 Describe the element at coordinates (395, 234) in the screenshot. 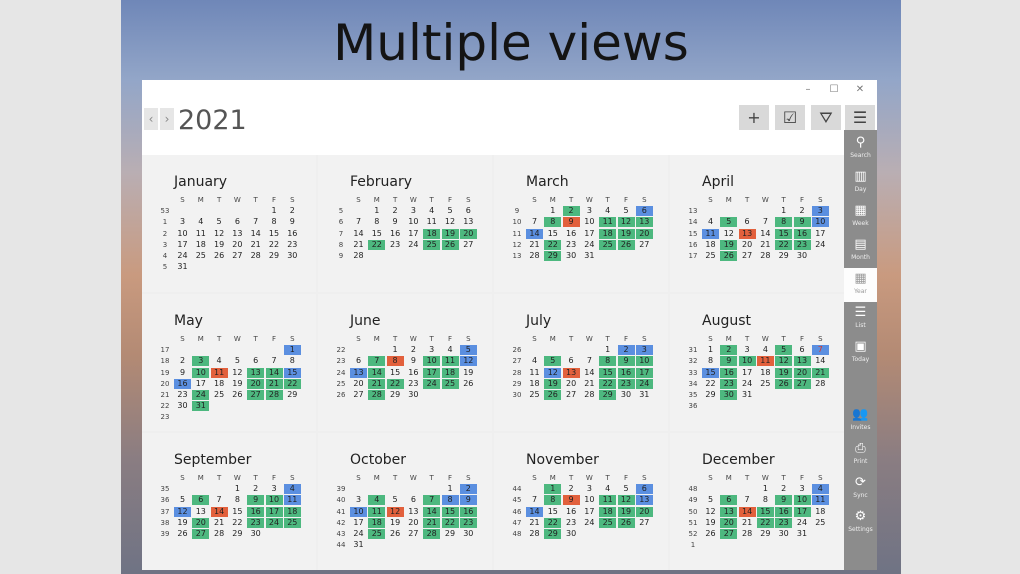

I see `day-cell: 16` at that location.